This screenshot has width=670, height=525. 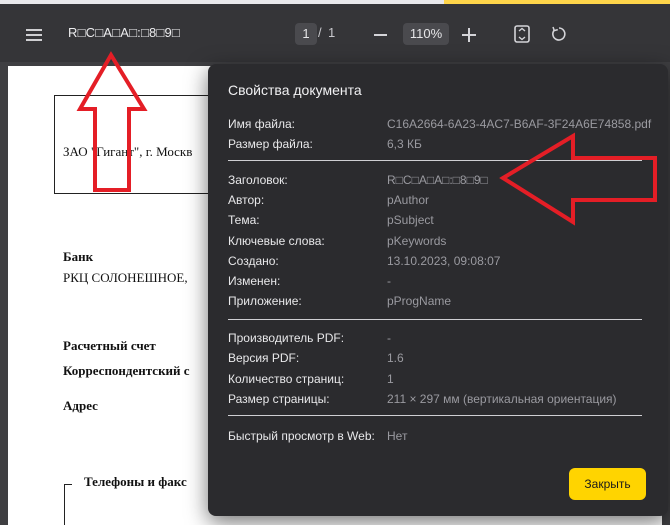 I want to click on doc-account-label: Расчетный счет, so click(x=109, y=345).